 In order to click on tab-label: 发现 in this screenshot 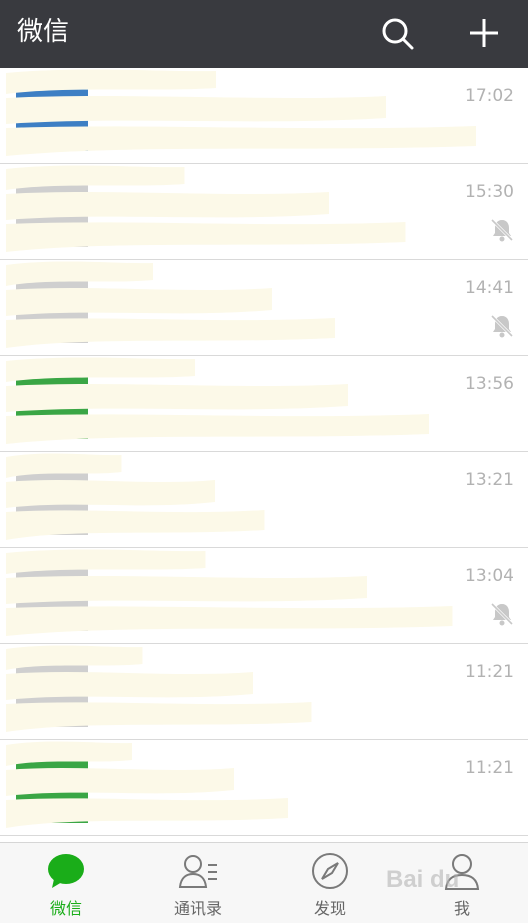, I will do `click(329, 908)`.